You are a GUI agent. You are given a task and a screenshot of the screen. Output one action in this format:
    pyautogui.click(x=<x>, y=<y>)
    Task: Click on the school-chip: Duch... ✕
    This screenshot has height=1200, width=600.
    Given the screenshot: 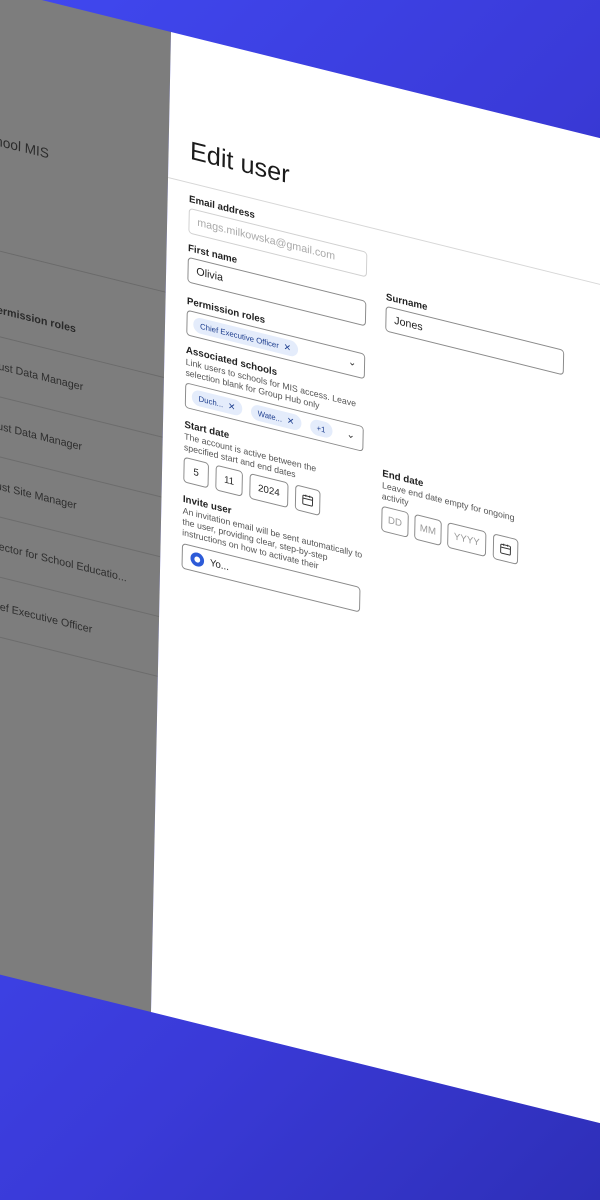 What is the action you would take?
    pyautogui.click(x=217, y=403)
    